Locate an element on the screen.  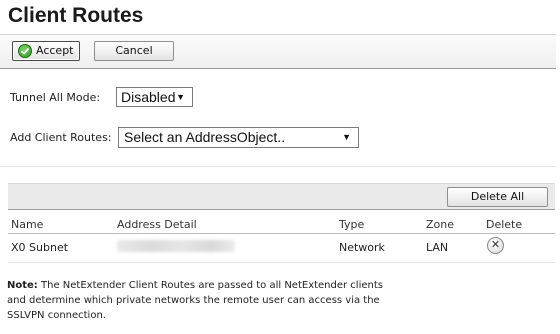
column-header-address-detail: Address Detail is located at coordinates (157, 224).